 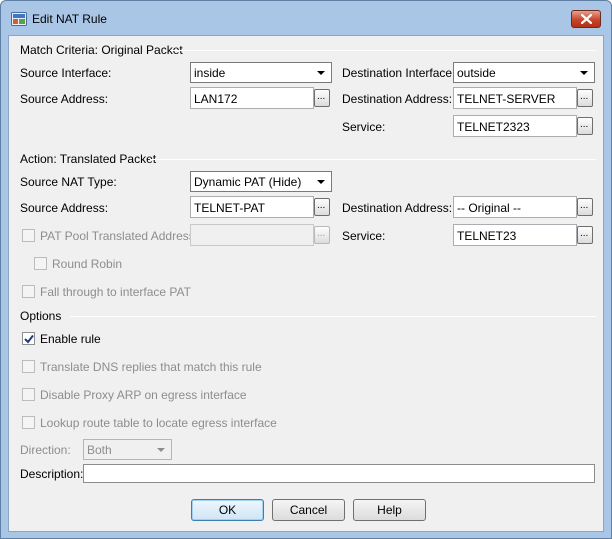 What do you see at coordinates (397, 208) in the screenshot?
I see `translated-destination-address-label: Destination Address:` at bounding box center [397, 208].